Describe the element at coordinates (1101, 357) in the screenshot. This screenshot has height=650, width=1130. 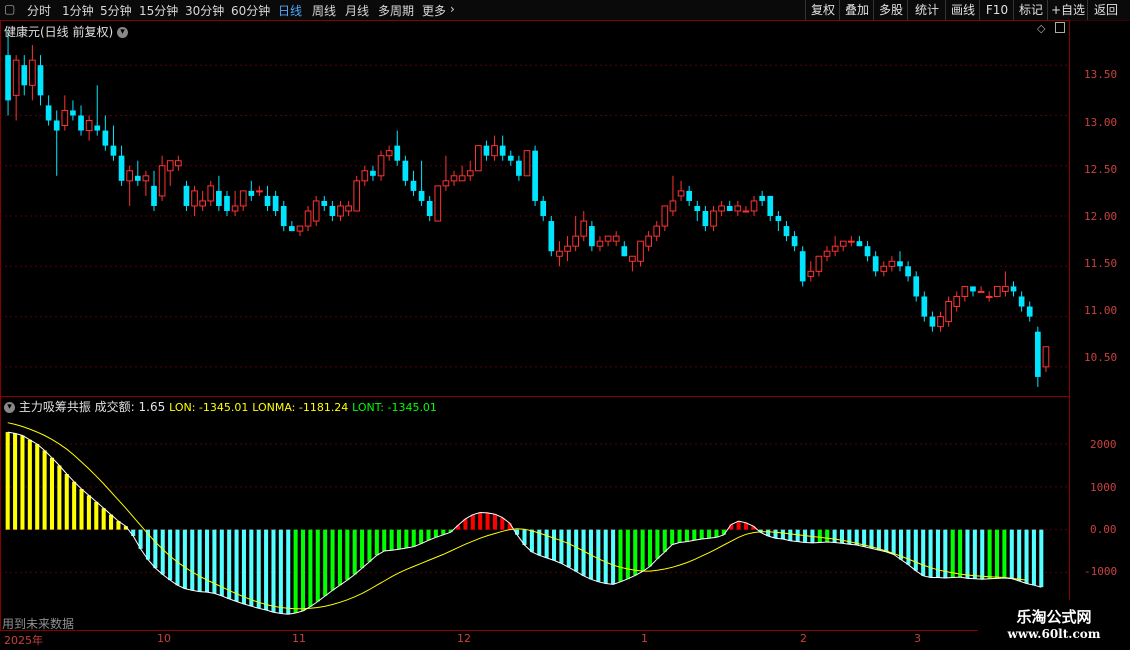
I see `y-tick-label: 10.50` at that location.